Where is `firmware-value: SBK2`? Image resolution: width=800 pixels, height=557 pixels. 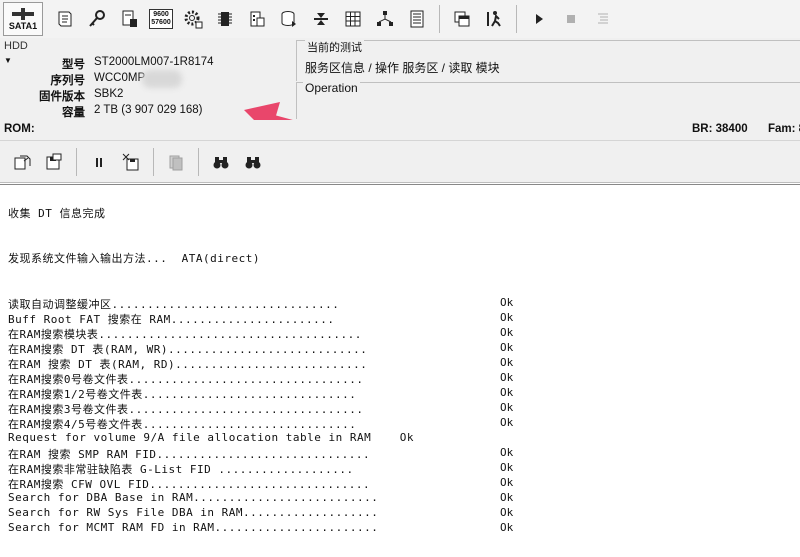
firmware-value: SBK2 is located at coordinates (109, 94).